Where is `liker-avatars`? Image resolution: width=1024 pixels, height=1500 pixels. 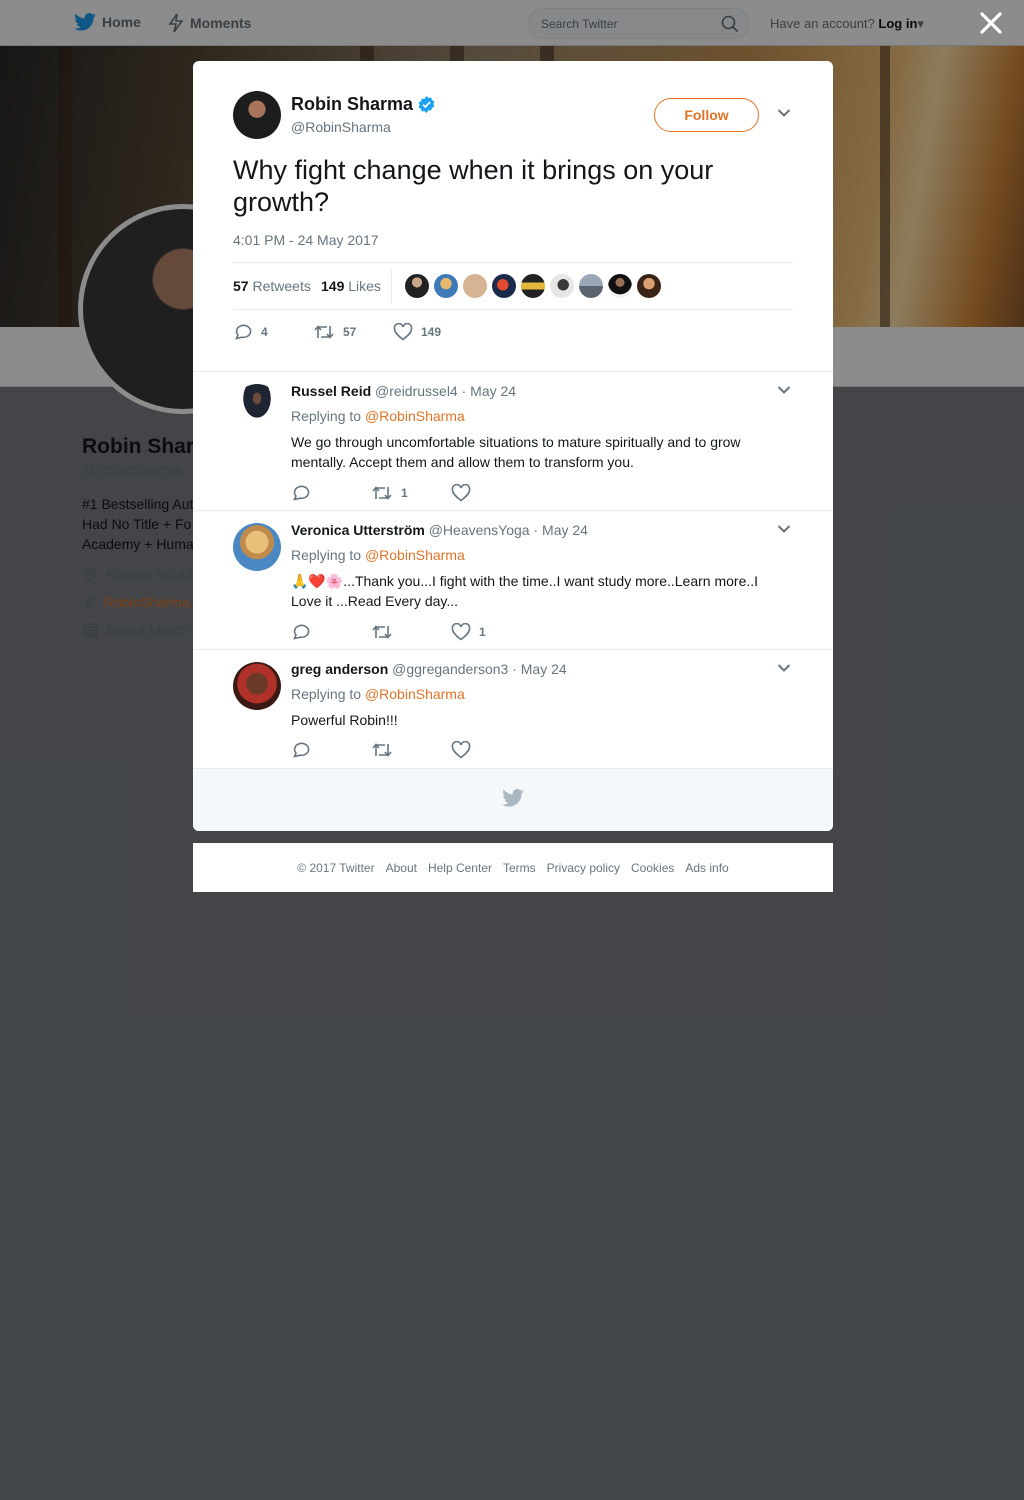
liker-avatars is located at coordinates (533, 286).